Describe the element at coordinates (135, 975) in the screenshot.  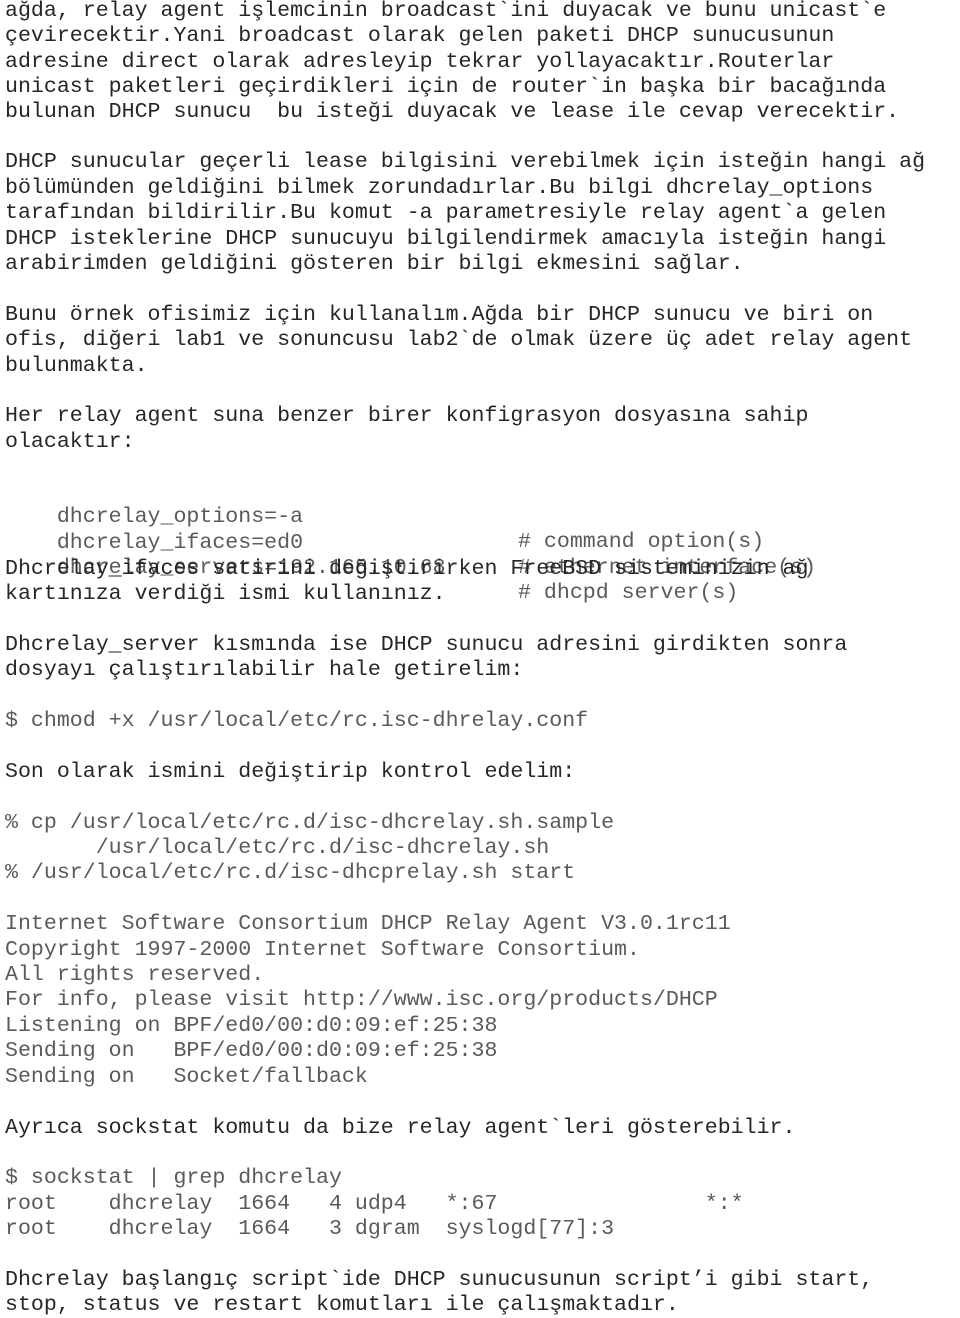
I see `isc-output-line: All rights reserved.` at that location.